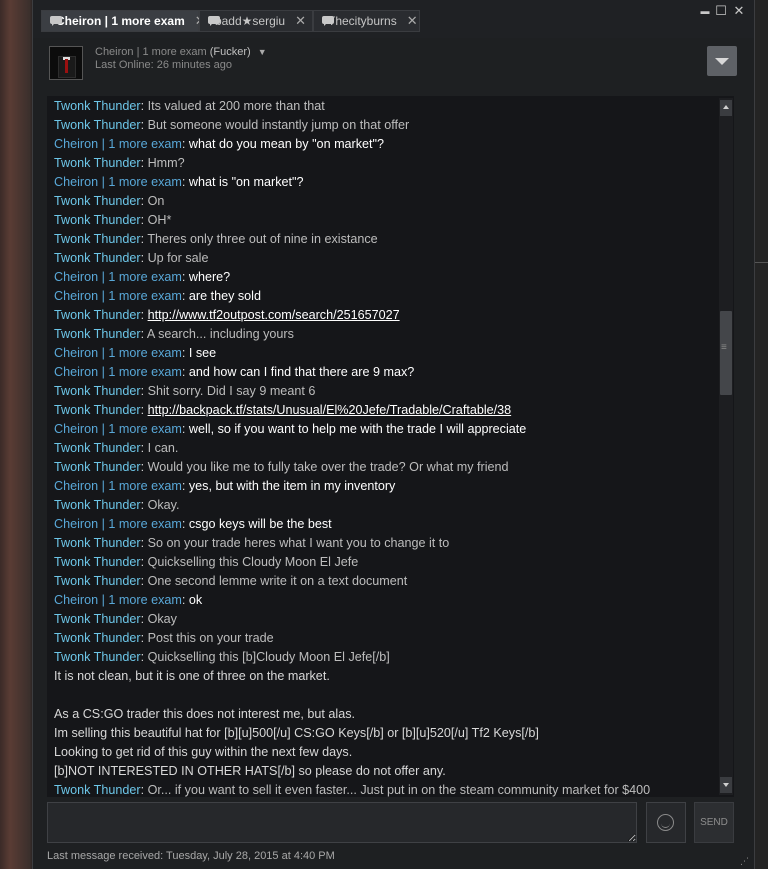 Image resolution: width=768 pixels, height=869 pixels. Describe the element at coordinates (123, 21) in the screenshot. I see `tab-cheiron: Cheiron | 1 more exam ✕` at that location.